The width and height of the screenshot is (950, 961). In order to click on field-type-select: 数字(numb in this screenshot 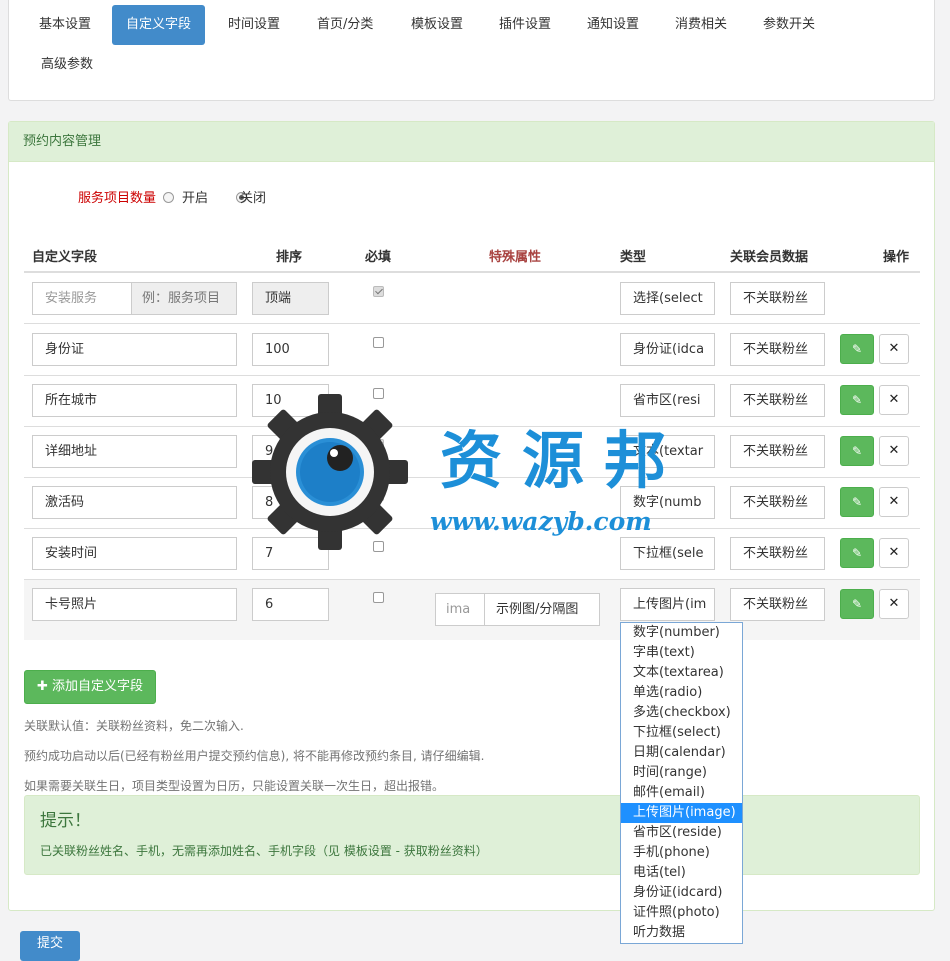, I will do `click(667, 502)`.